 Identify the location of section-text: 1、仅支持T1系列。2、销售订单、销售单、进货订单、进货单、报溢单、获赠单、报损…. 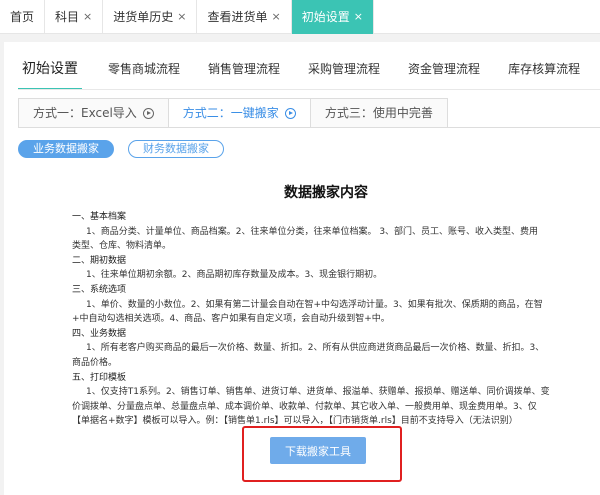
(318, 392).